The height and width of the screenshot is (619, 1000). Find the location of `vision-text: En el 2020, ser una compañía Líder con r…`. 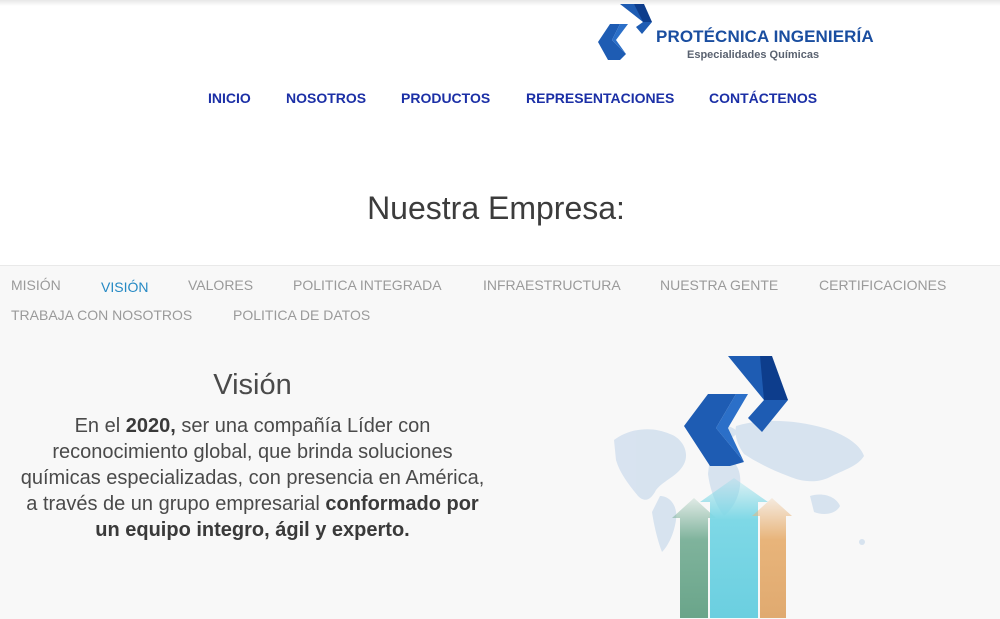

vision-text: En el 2020, ser una compañía Líder con r… is located at coordinates (252, 478).